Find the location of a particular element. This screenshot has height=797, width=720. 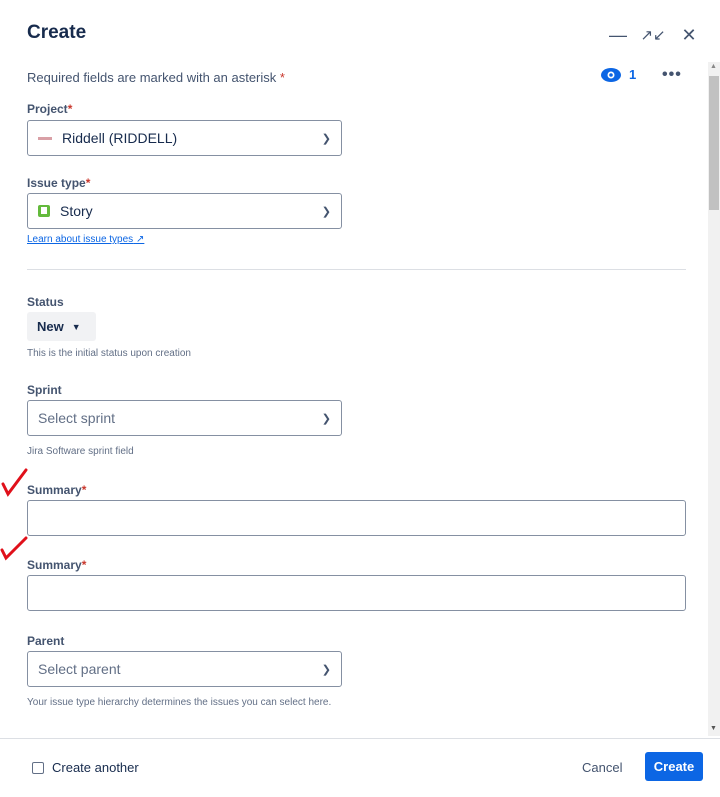

sprint-placeholder: Select sprint is located at coordinates (77, 418).